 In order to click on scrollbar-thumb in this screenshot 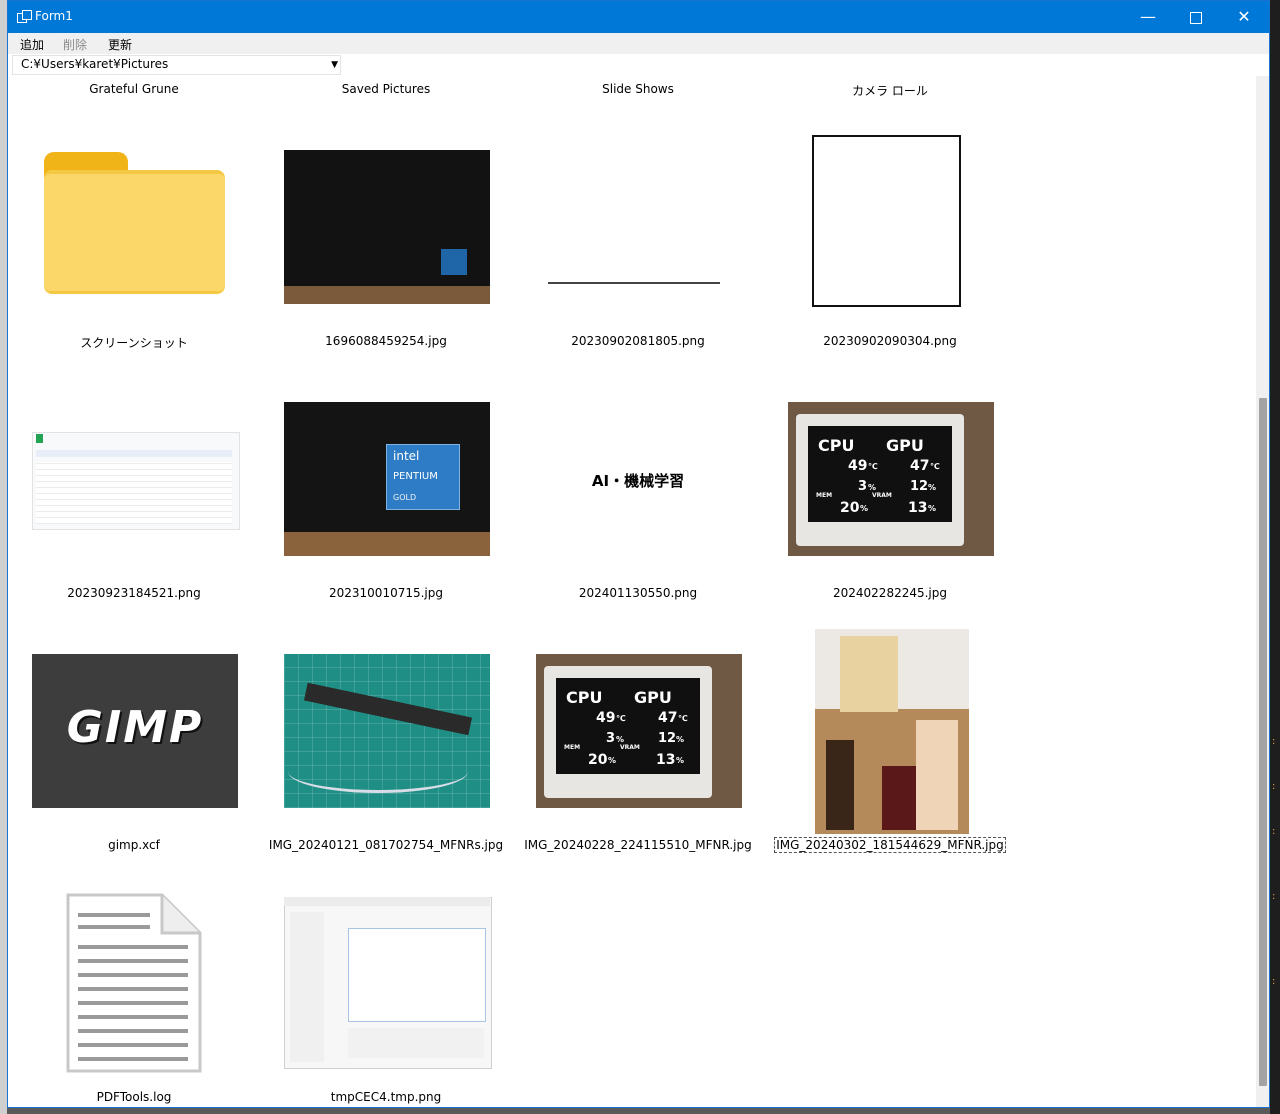, I will do `click(1263, 742)`.